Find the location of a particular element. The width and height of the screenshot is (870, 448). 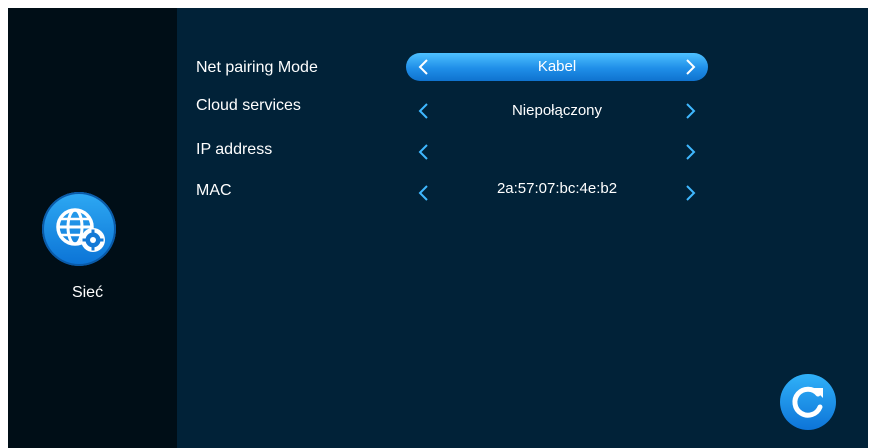

setting-label-mac: MAC is located at coordinates (214, 190).